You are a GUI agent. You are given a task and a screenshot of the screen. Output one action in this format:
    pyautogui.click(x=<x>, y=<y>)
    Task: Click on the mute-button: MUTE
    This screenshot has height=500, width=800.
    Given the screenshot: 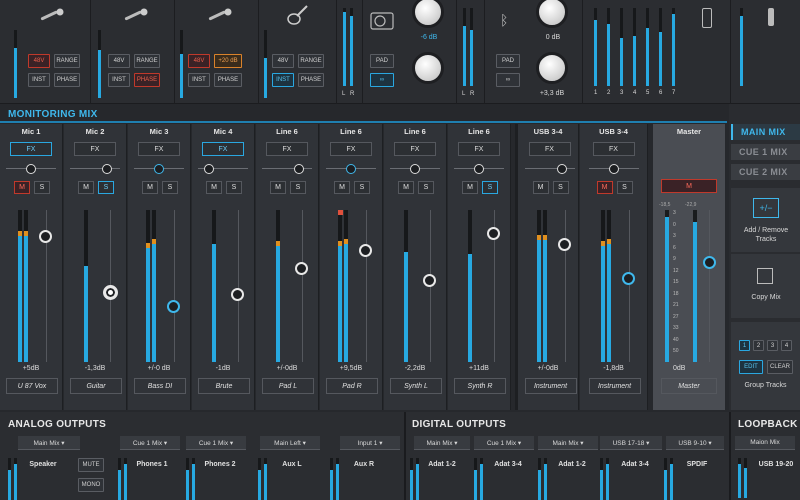 What is the action you would take?
    pyautogui.click(x=91, y=465)
    